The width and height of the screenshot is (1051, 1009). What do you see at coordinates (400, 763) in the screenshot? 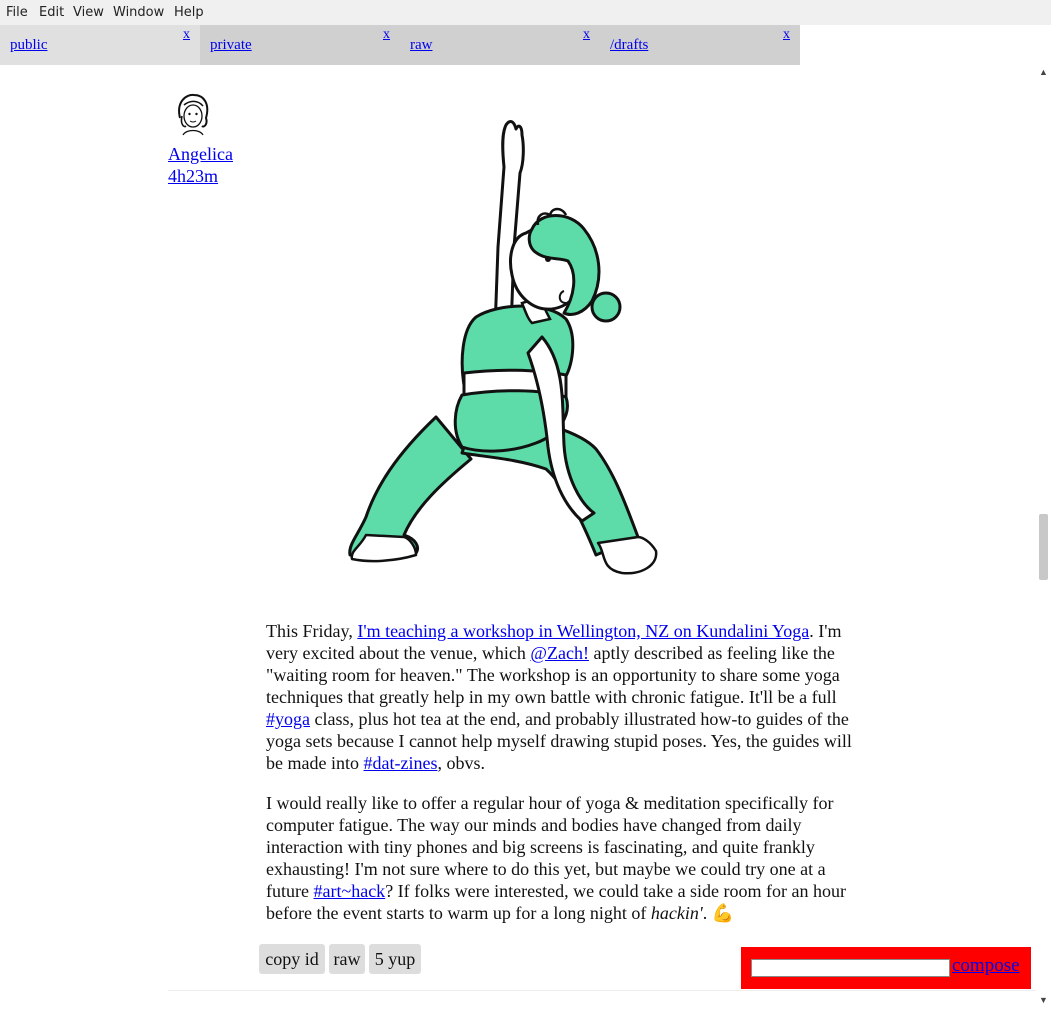
I see `hashtag-link: #dat-zines` at bounding box center [400, 763].